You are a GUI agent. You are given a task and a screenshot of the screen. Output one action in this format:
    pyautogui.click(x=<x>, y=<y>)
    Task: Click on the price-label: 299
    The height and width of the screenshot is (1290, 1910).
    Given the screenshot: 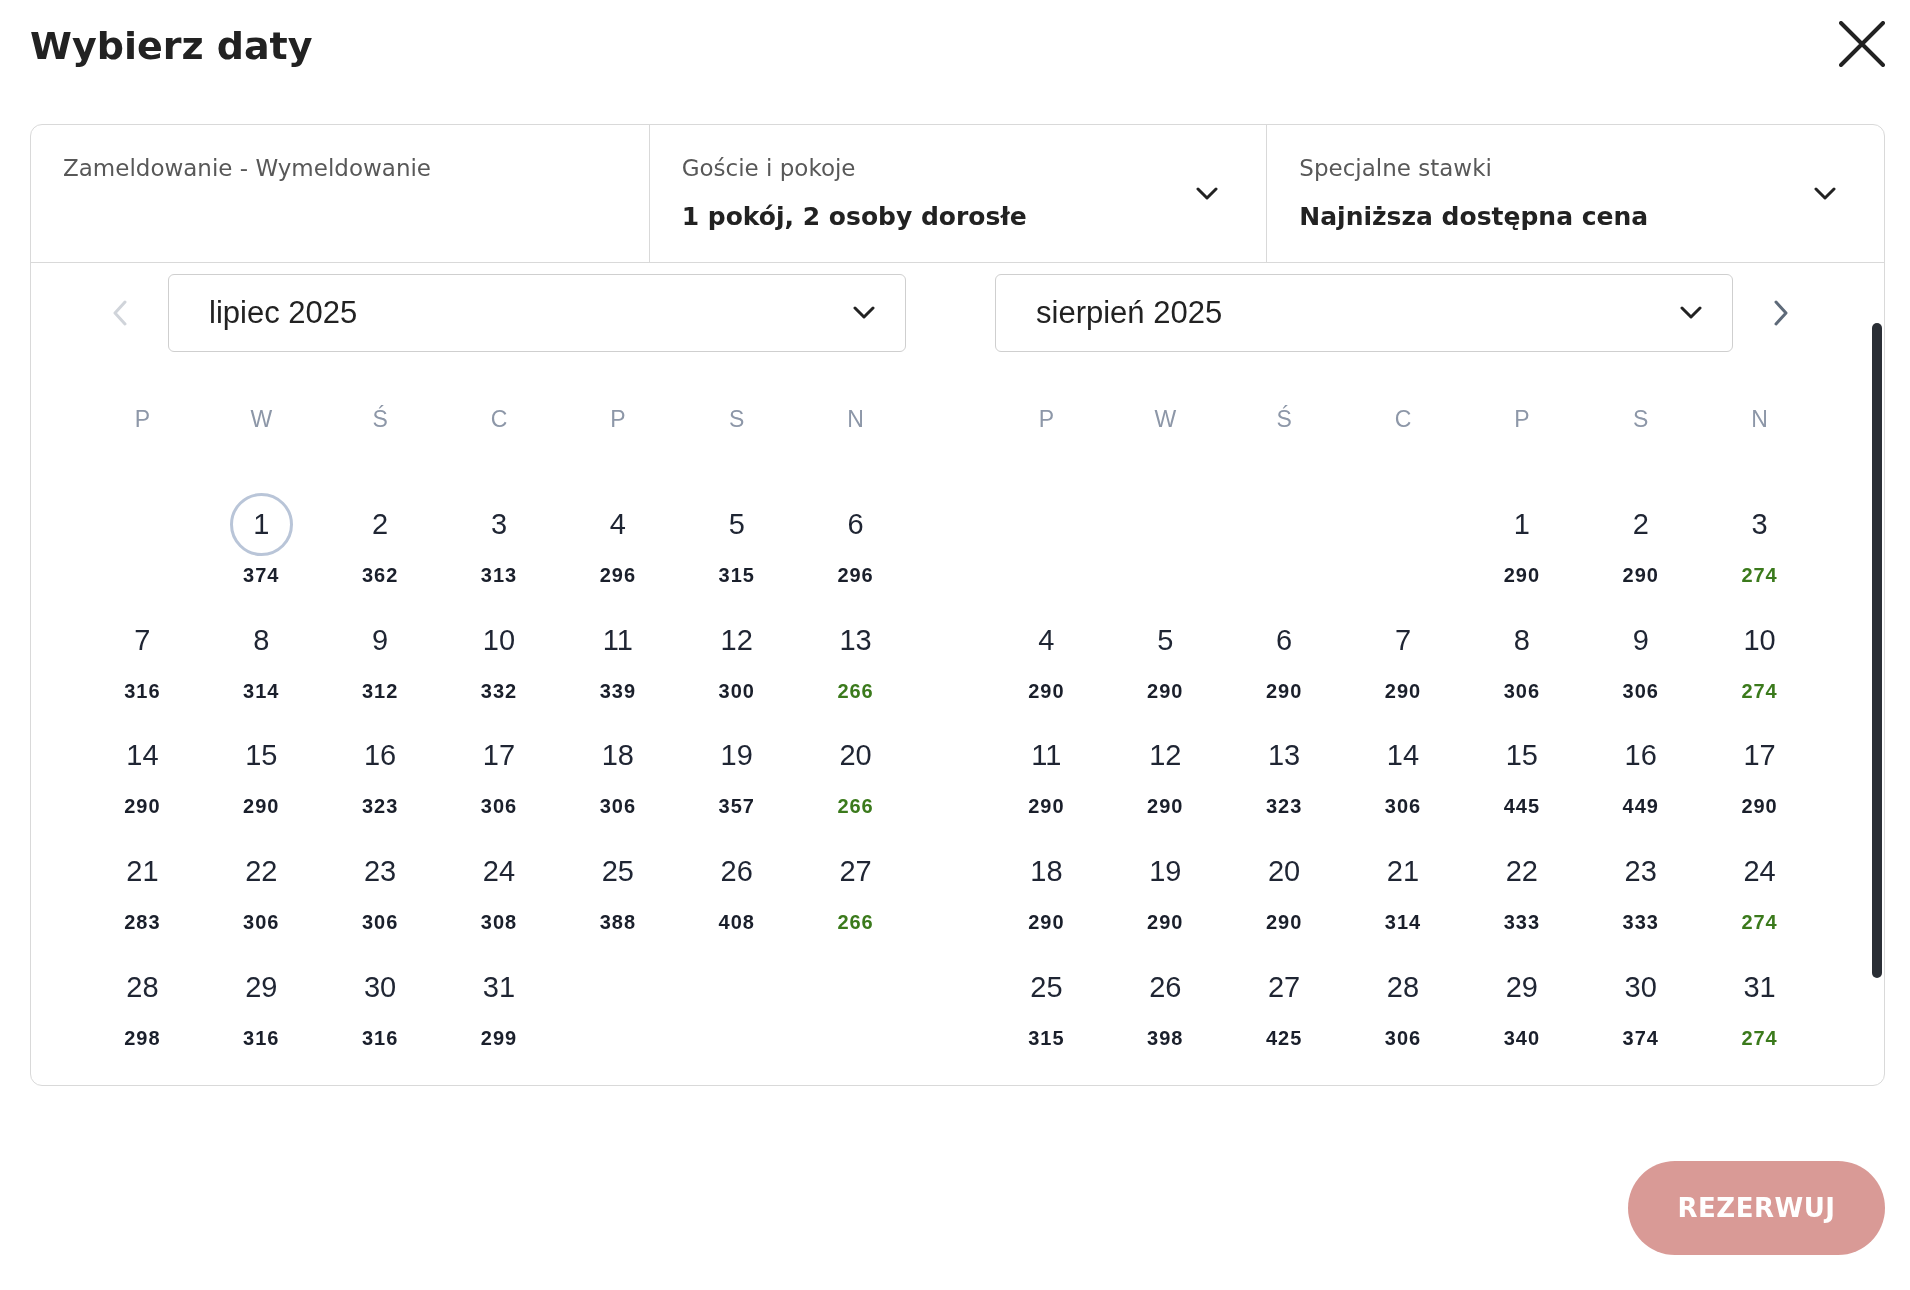 What is the action you would take?
    pyautogui.click(x=499, y=1037)
    